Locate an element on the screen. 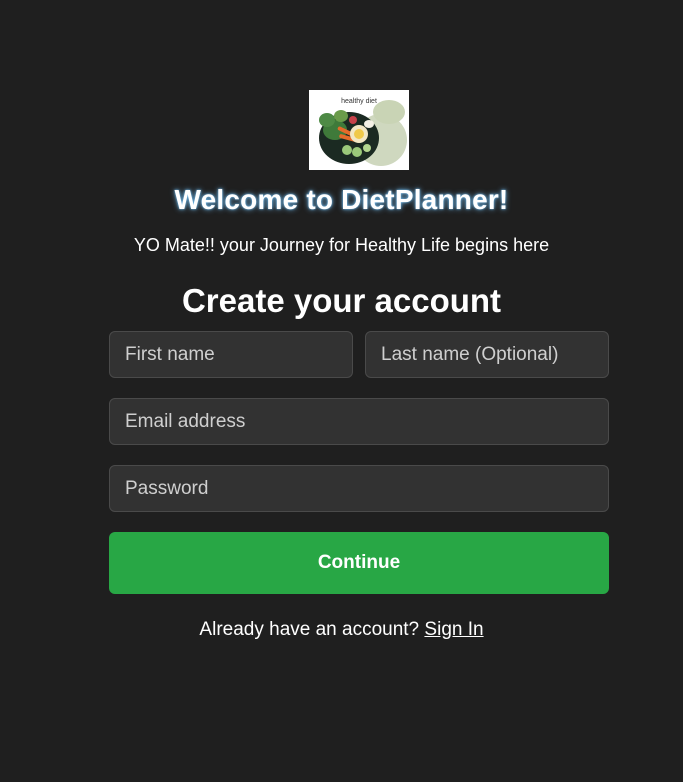 This screenshot has height=782, width=683. create-account-title: Create your account is located at coordinates (341, 300).